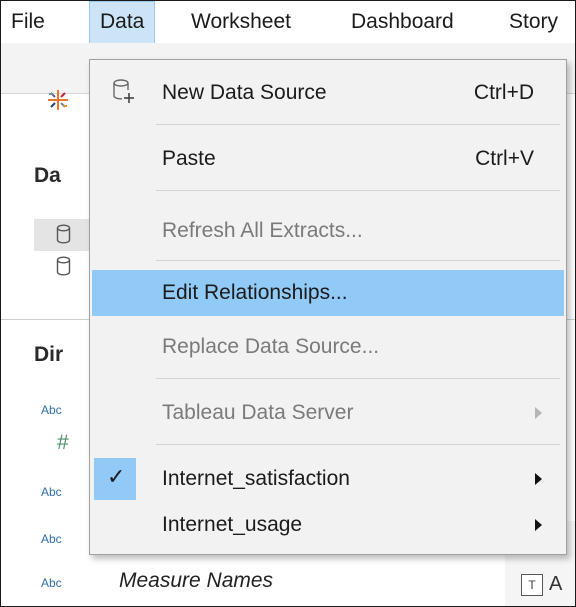  Describe the element at coordinates (533, 22) in the screenshot. I see `menu-story: Story` at that location.